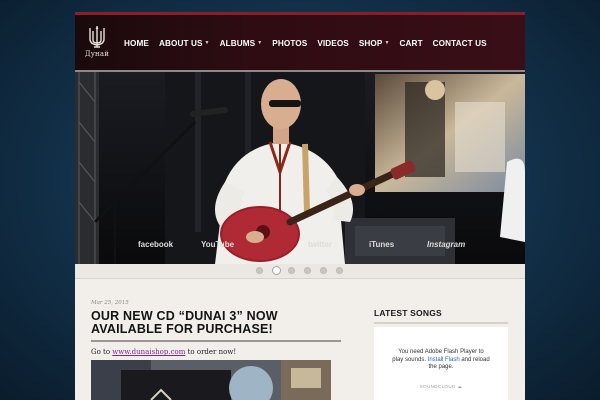 The width and height of the screenshot is (600, 400). I want to click on latest-songs-heading: LATEST SONGS, so click(441, 316).